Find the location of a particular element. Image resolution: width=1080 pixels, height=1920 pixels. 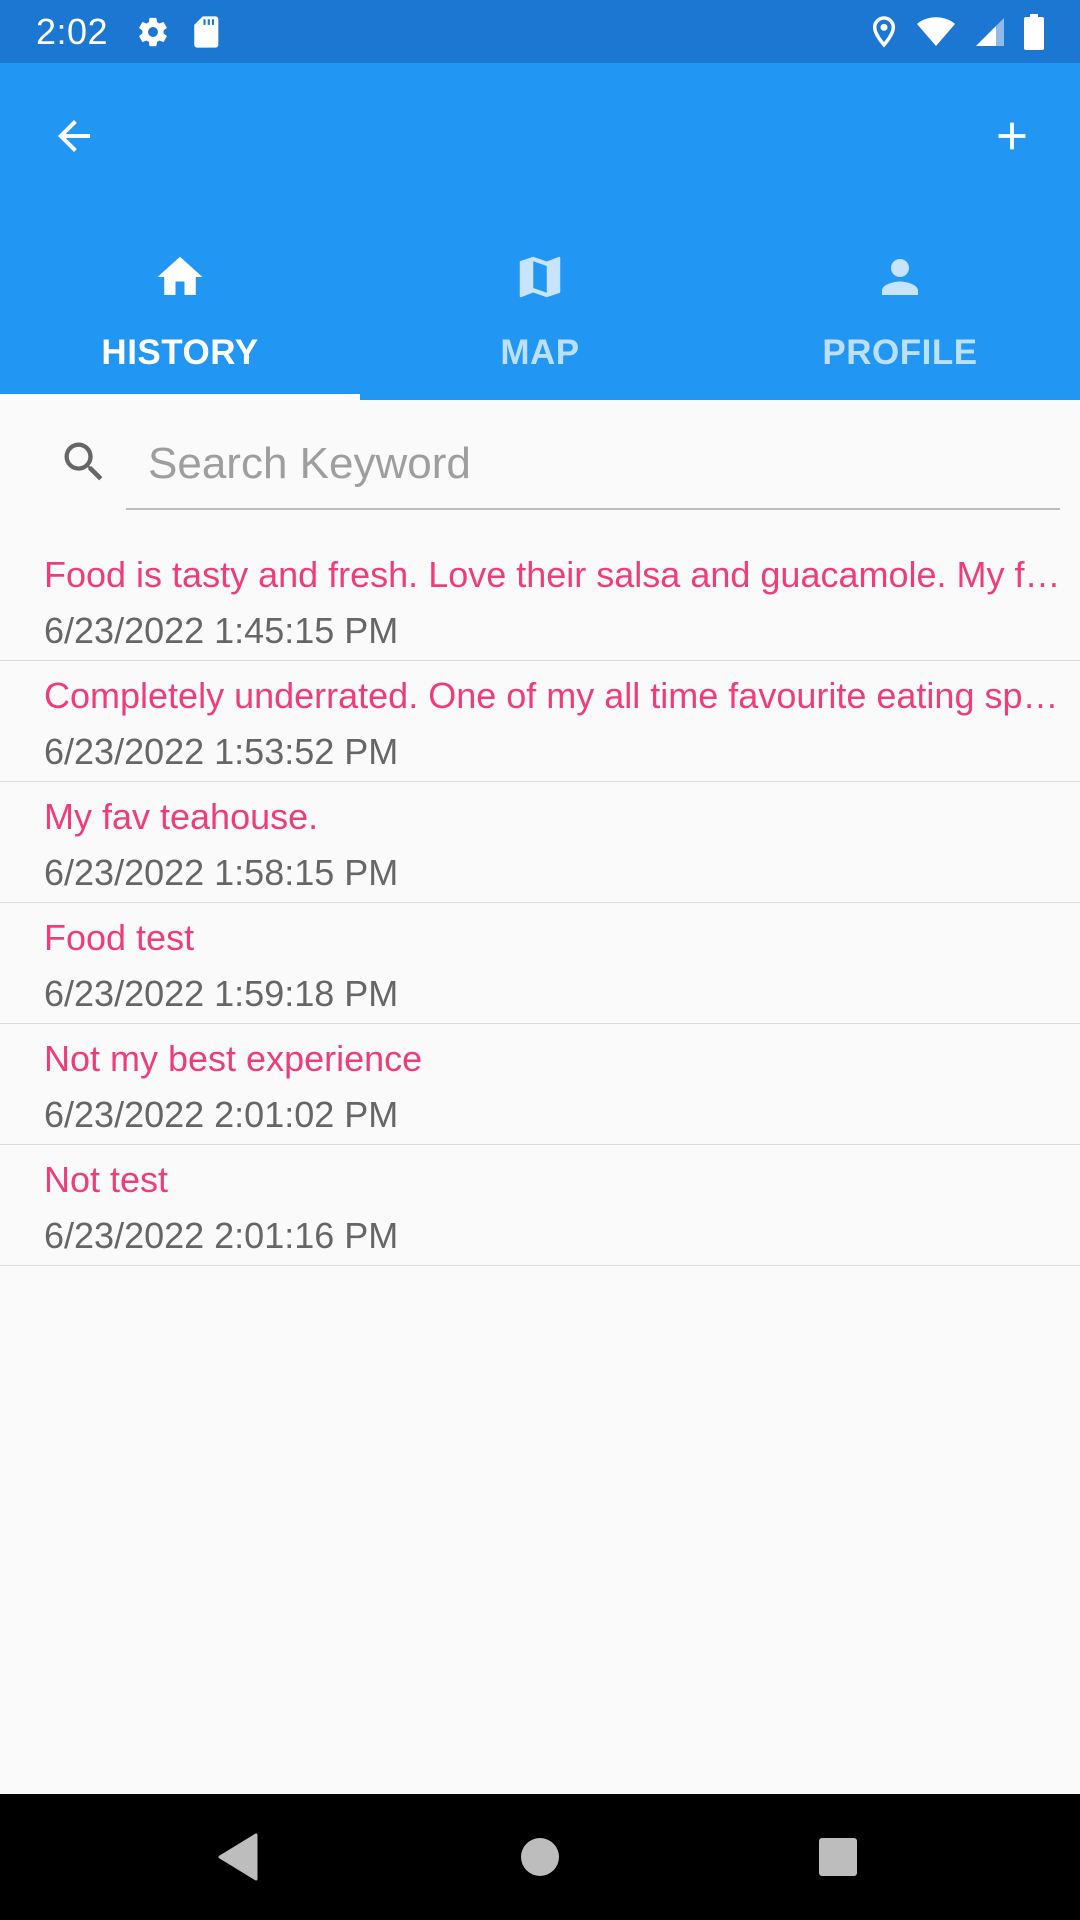

wifi-icon is located at coordinates (936, 32).